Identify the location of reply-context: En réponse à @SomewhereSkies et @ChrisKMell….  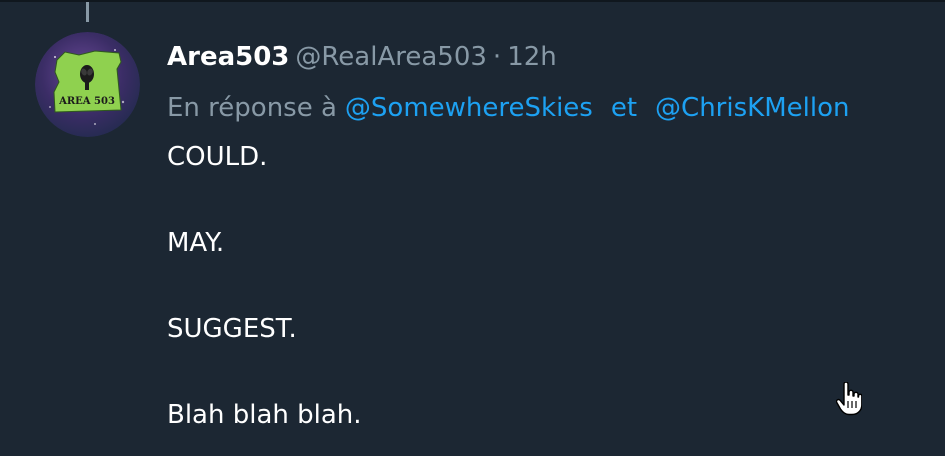
(556, 108).